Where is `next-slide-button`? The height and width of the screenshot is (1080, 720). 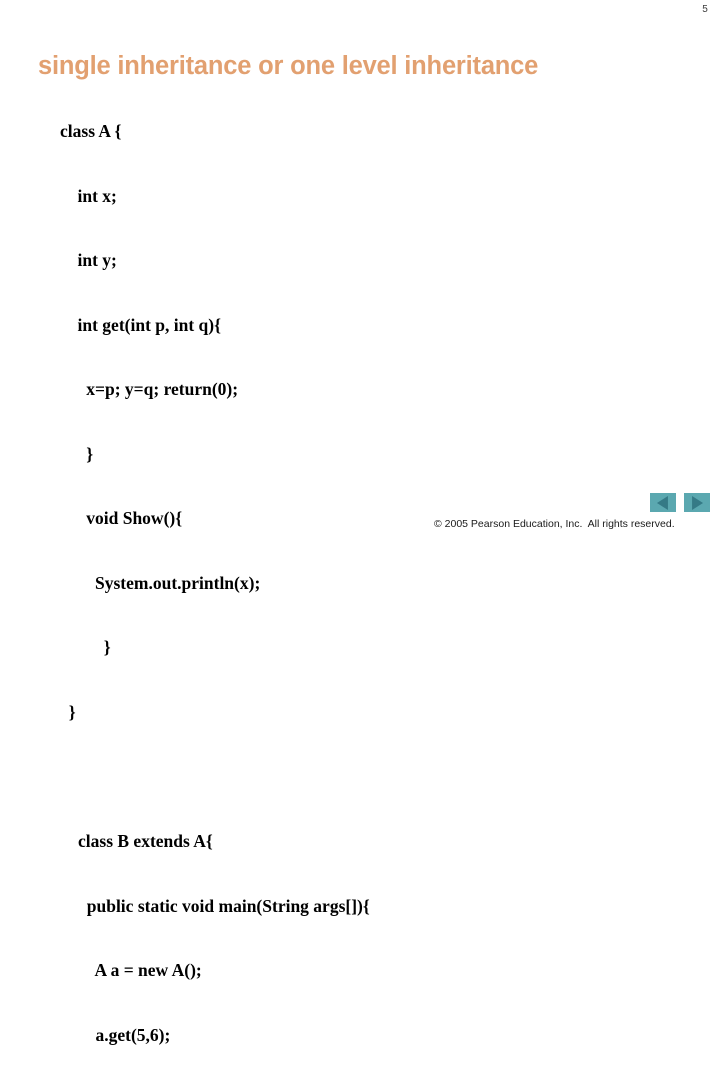 next-slide-button is located at coordinates (697, 502).